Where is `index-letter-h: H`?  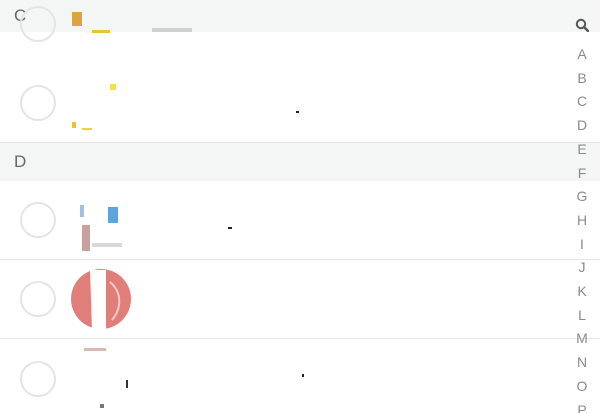 index-letter-h: H is located at coordinates (582, 220).